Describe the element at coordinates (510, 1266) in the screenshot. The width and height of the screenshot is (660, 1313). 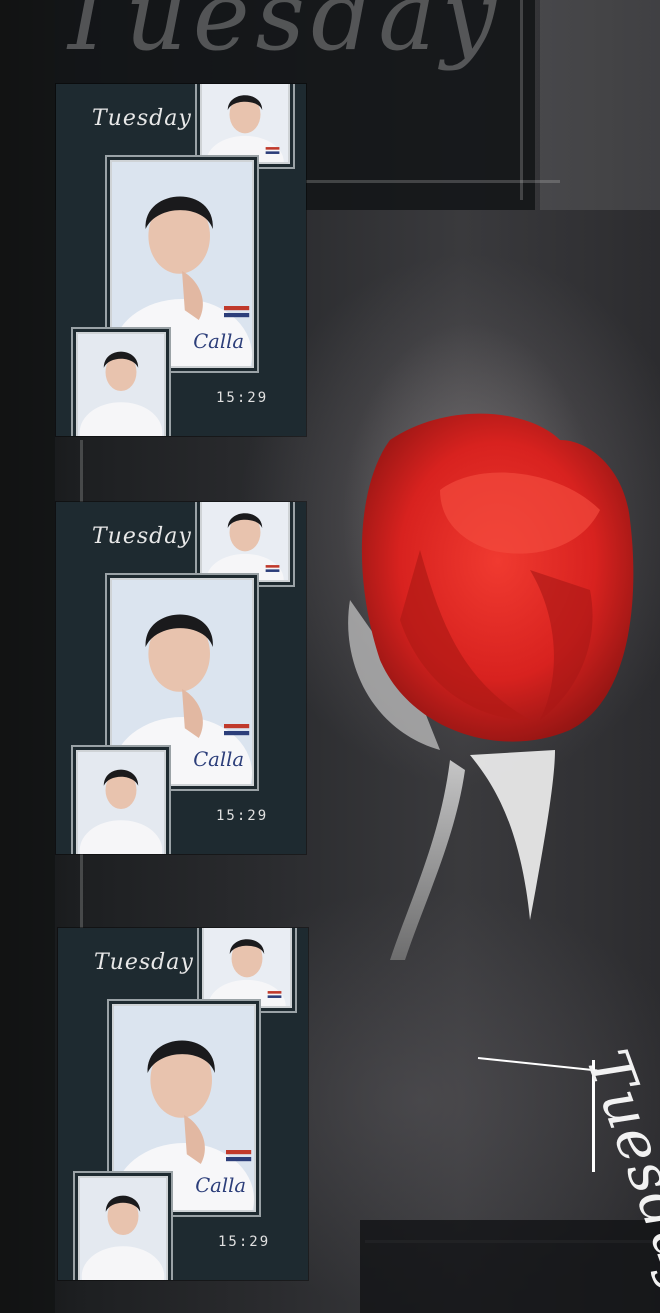
I see `background-bottom-panel` at that location.